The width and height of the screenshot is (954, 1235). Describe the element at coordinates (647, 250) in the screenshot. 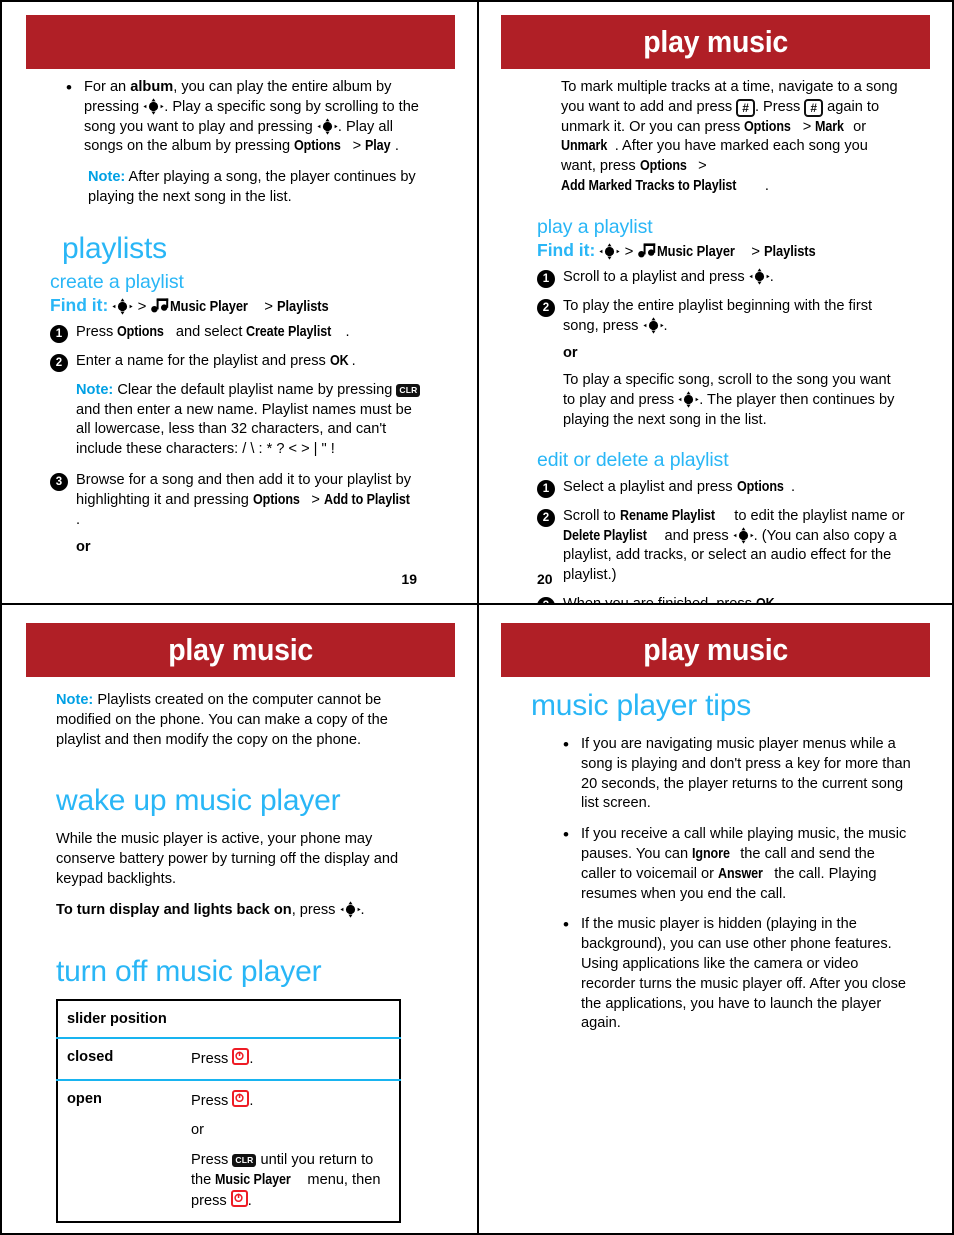

I see `music-note-icon` at that location.